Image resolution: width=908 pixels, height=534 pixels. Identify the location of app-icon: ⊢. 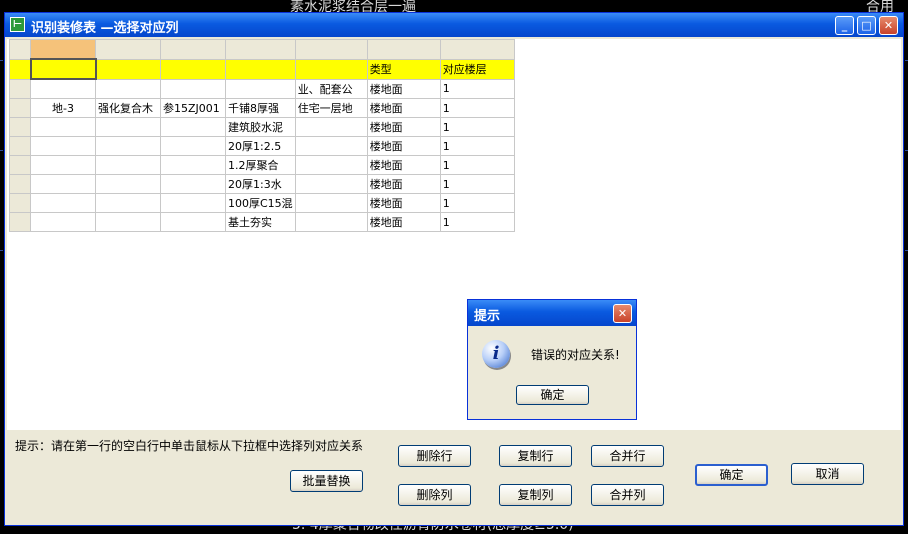
(17, 24).